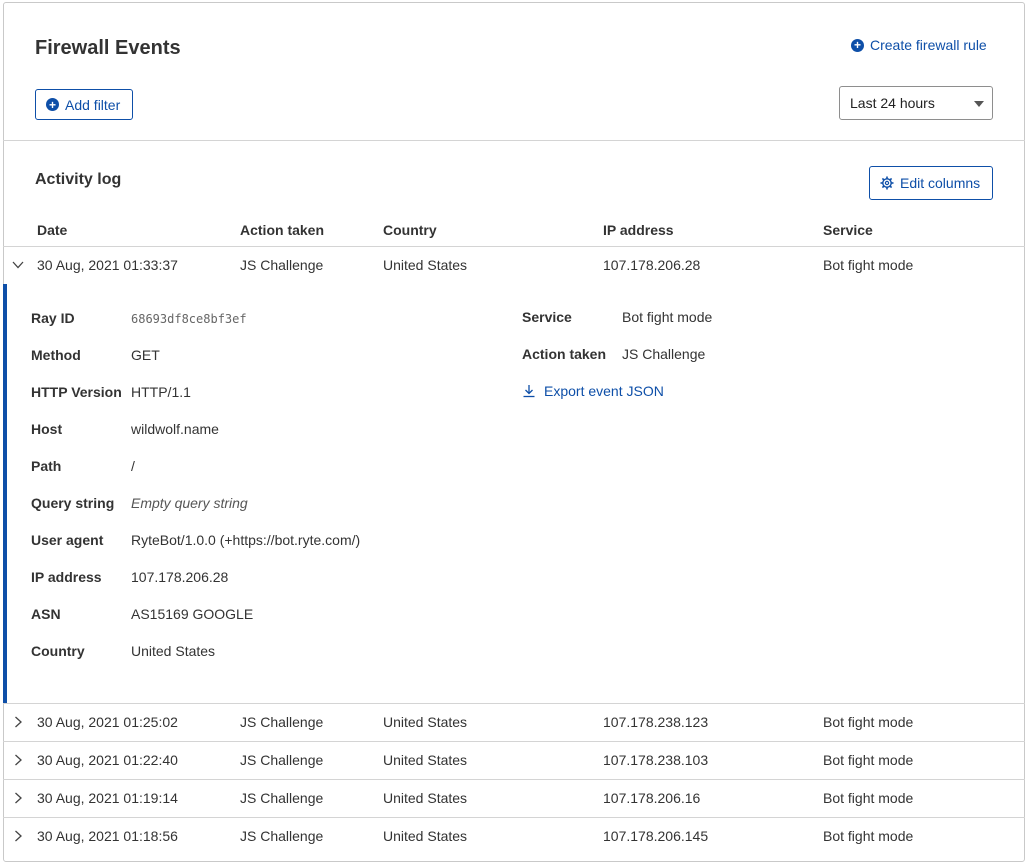  I want to click on column-header-action: Action taken, so click(282, 230).